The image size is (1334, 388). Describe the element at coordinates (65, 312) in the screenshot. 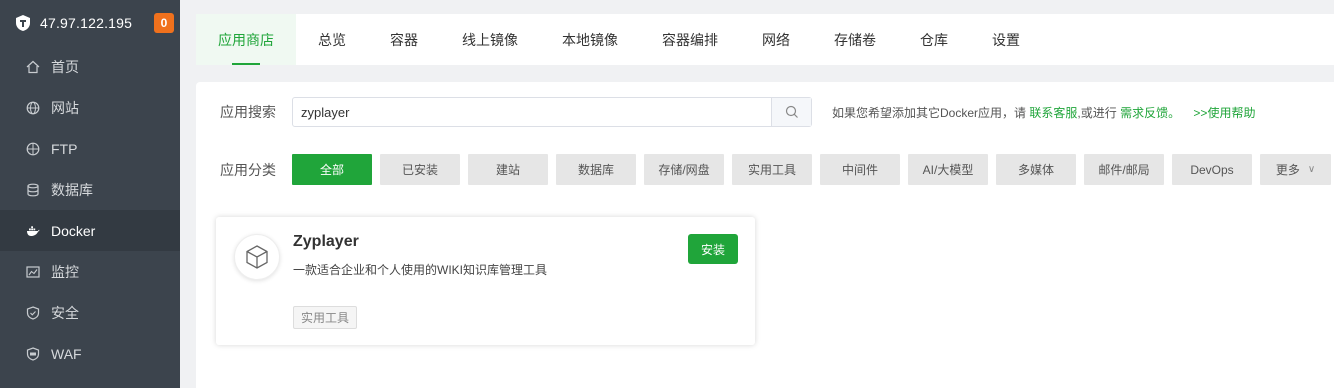

I see `sidebar-item-label: 安全` at that location.